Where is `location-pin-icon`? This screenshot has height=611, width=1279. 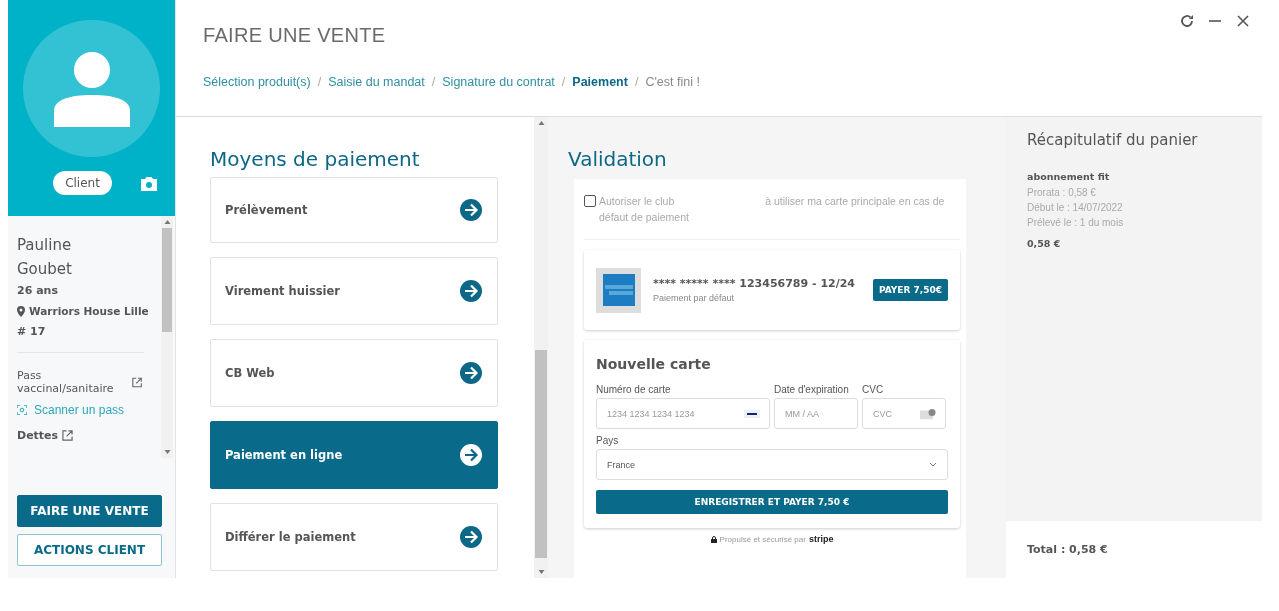 location-pin-icon is located at coordinates (21, 311).